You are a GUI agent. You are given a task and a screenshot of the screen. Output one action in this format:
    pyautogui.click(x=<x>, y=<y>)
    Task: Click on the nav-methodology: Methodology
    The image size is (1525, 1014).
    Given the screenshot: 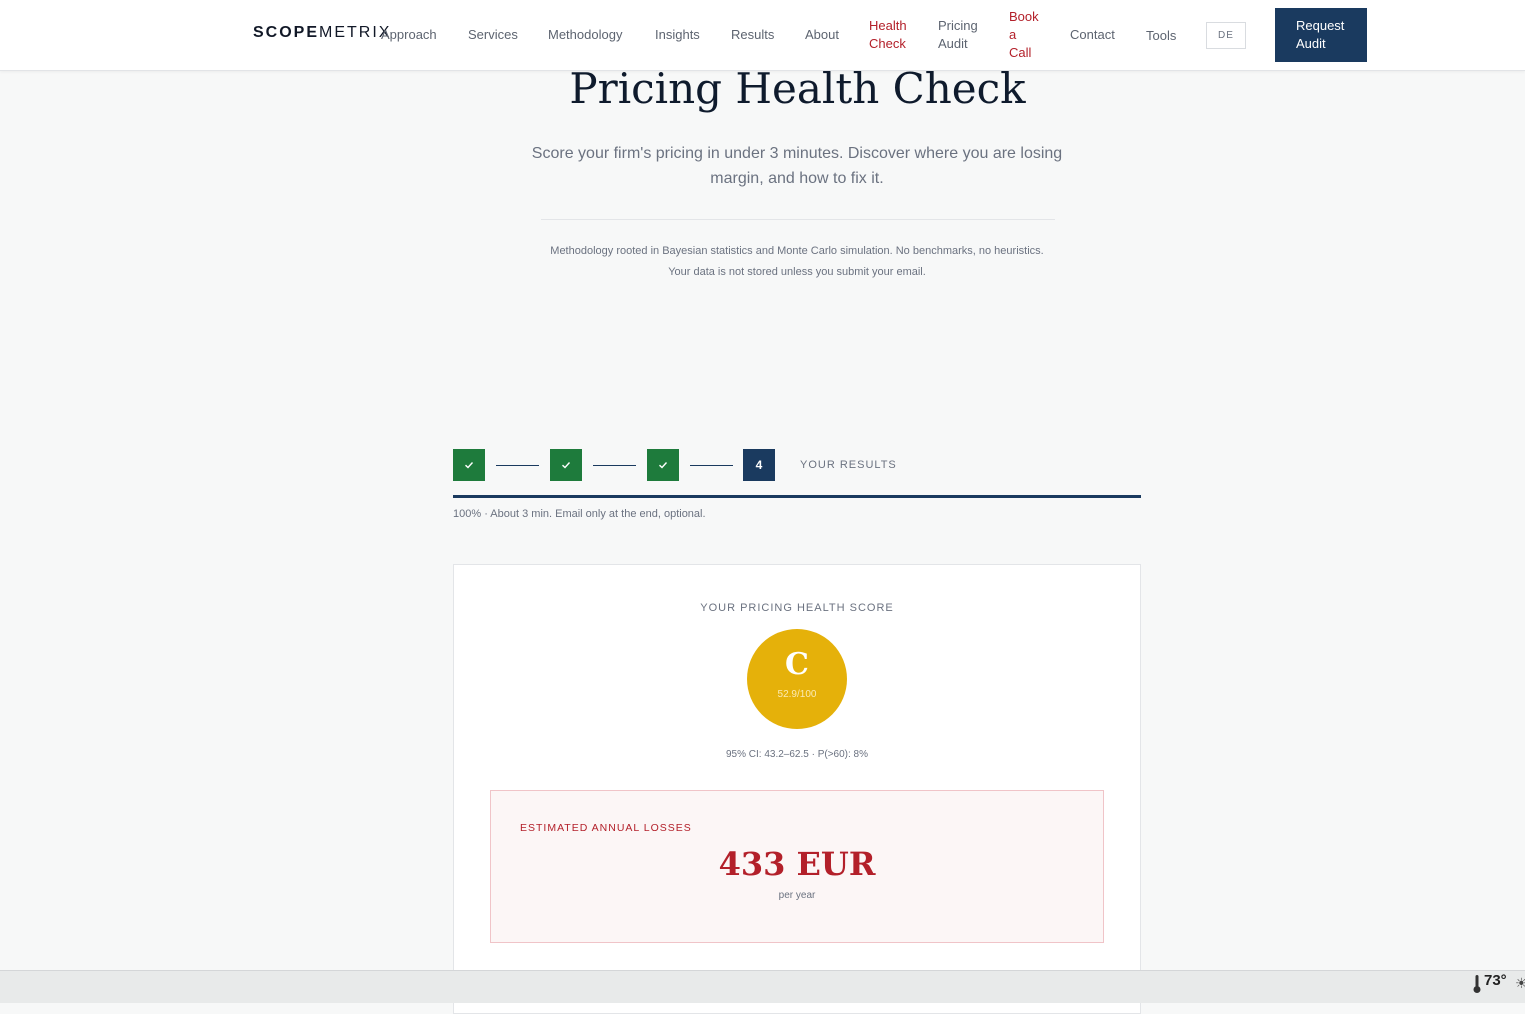 What is the action you would take?
    pyautogui.click(x=585, y=35)
    